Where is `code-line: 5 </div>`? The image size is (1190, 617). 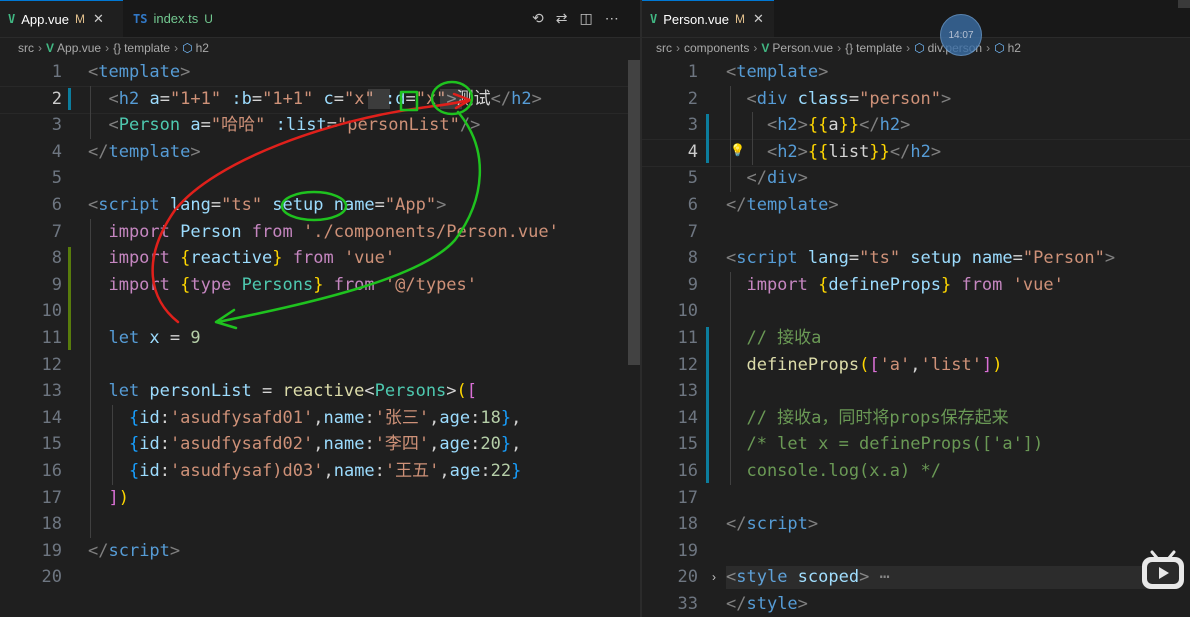 code-line: 5 </div> is located at coordinates (916, 178).